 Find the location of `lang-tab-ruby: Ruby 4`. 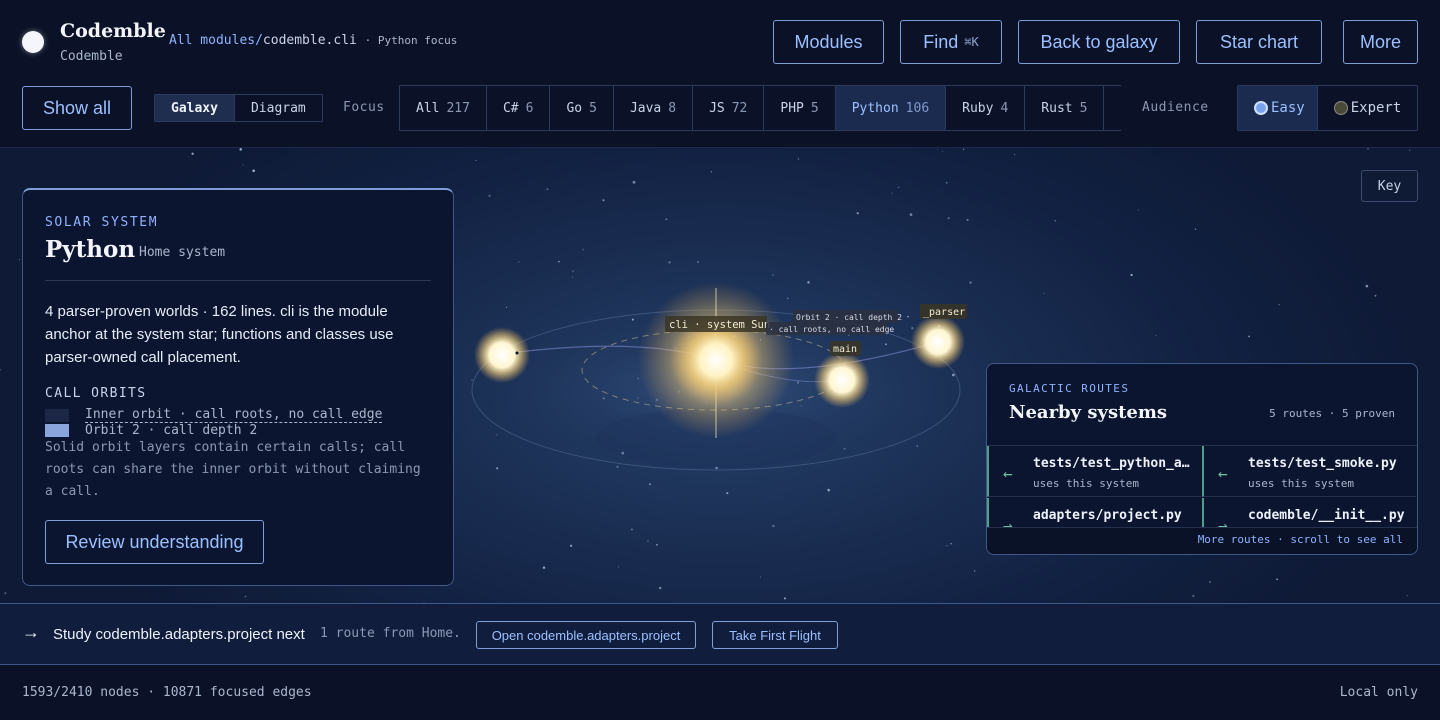

lang-tab-ruby: Ruby 4 is located at coordinates (986, 108).